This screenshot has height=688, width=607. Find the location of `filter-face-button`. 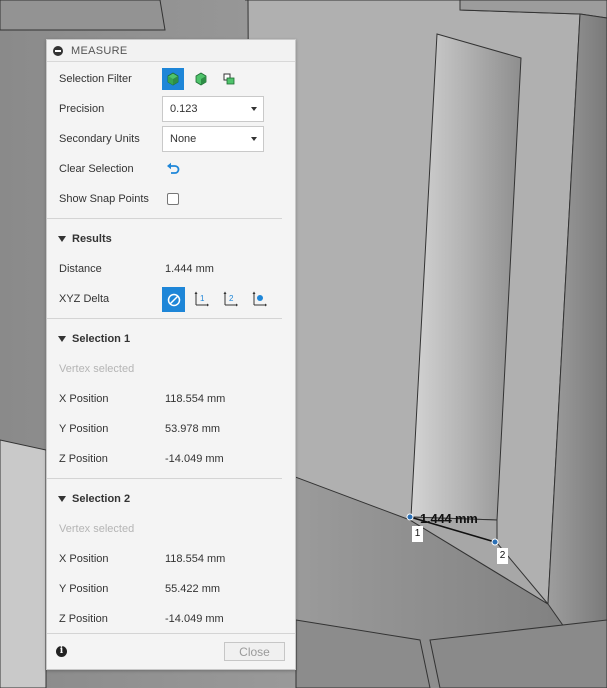

filter-face-button is located at coordinates (201, 79).